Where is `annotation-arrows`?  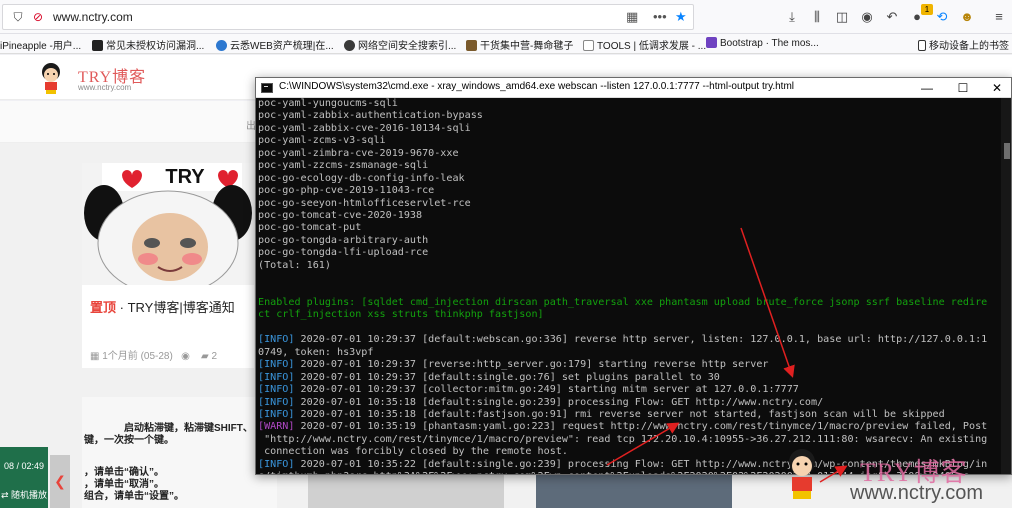
annotation-arrows is located at coordinates (727, 355).